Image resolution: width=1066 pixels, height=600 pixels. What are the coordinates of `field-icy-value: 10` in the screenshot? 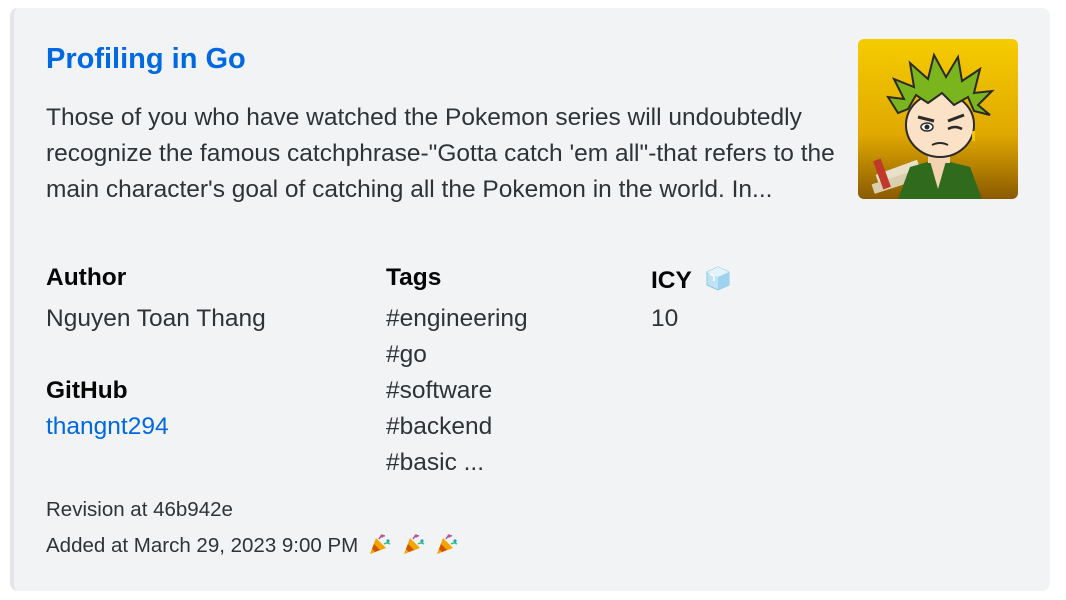 It's located at (665, 318).